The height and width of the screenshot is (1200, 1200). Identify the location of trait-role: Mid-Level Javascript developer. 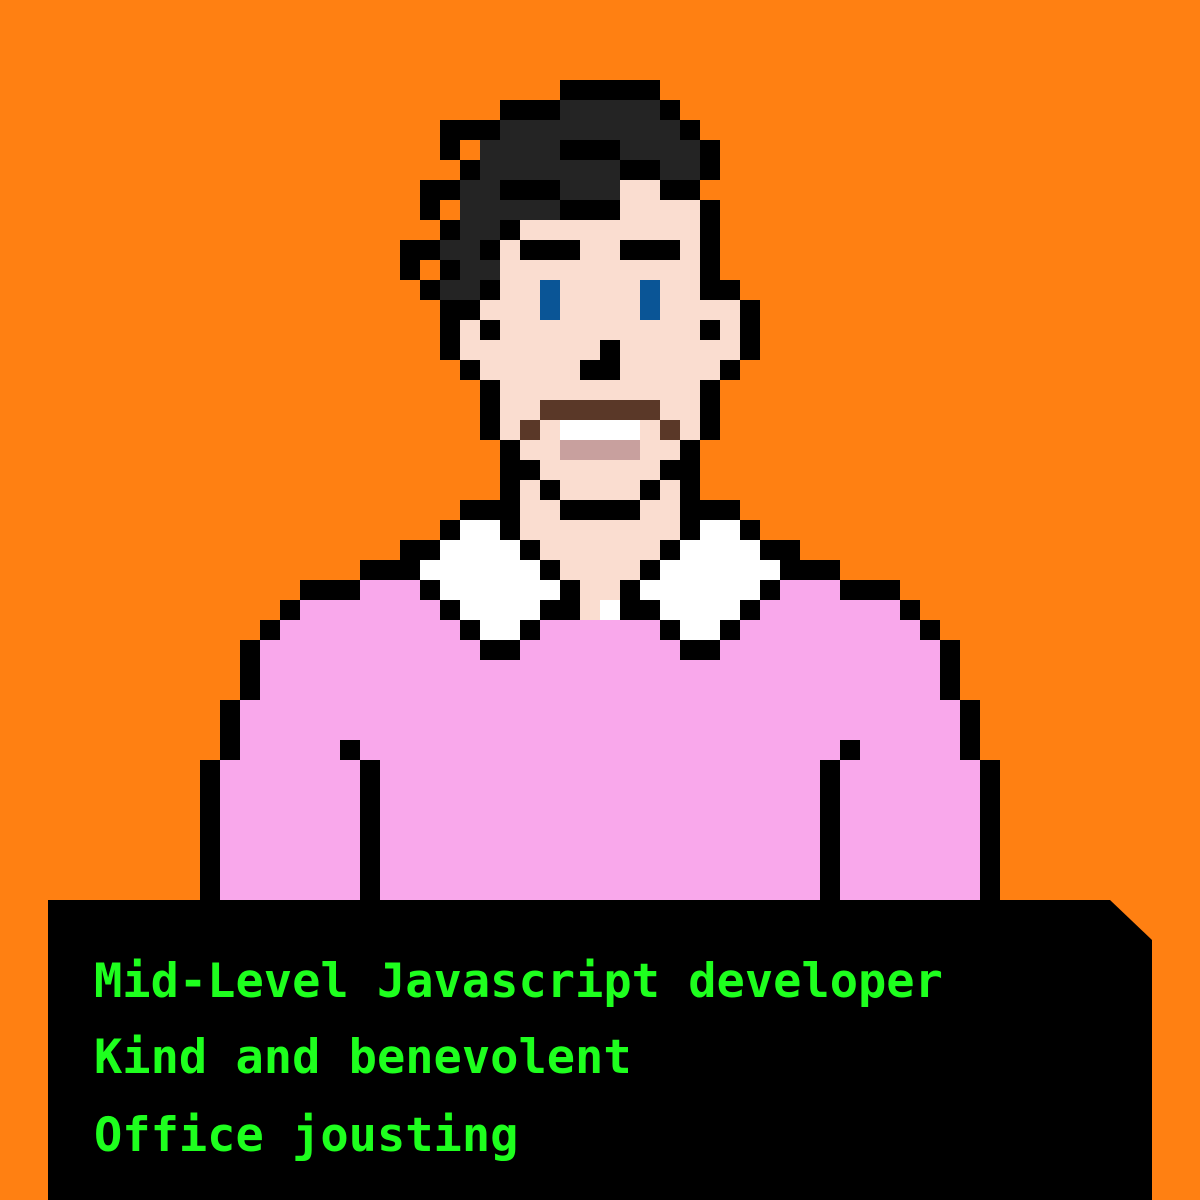
(518, 981).